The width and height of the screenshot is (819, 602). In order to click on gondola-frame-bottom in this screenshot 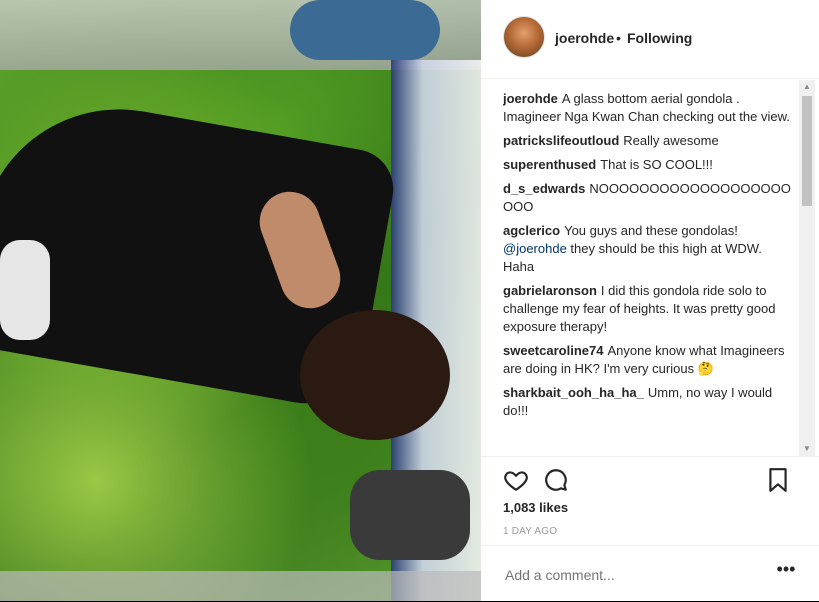, I will do `click(240, 586)`.